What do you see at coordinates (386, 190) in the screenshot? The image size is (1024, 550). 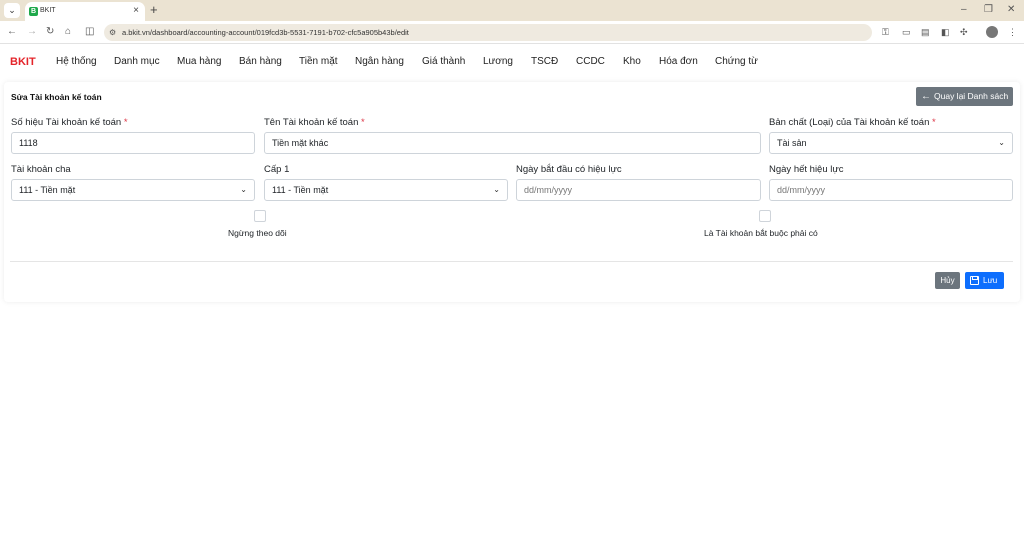 I see `level1-select: 111 - Tiền mặt ⌄` at bounding box center [386, 190].